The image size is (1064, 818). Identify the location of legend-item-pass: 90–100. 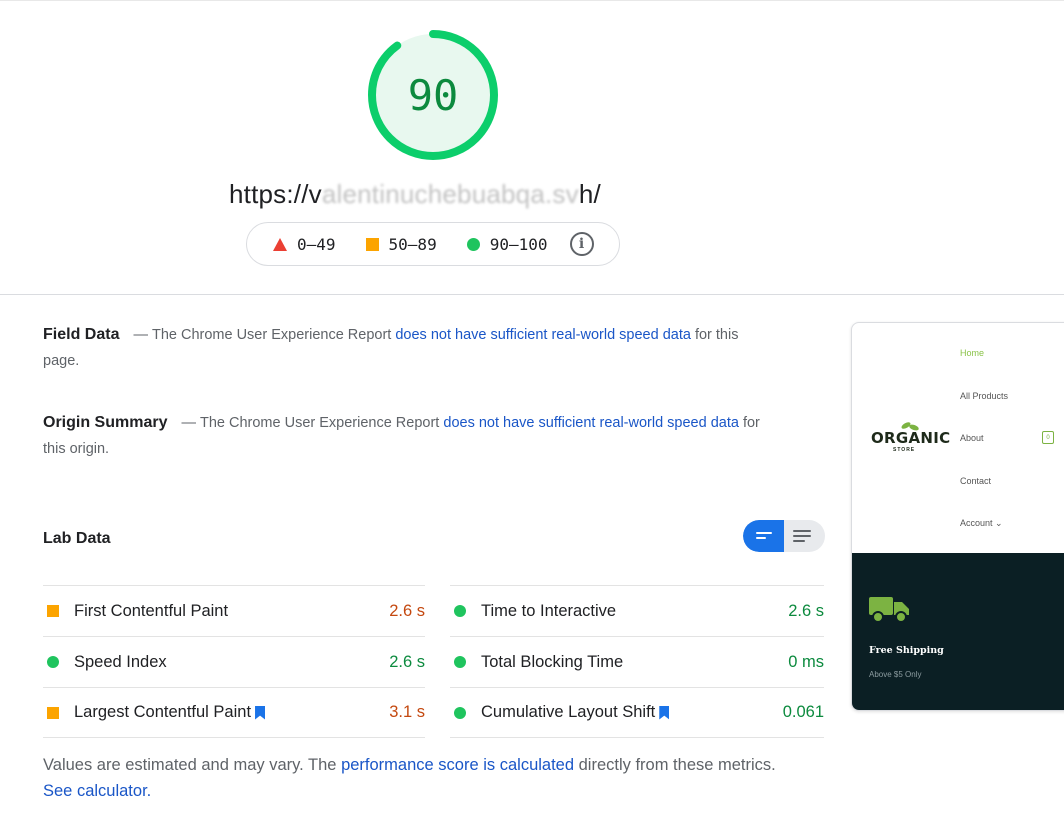
(507, 244).